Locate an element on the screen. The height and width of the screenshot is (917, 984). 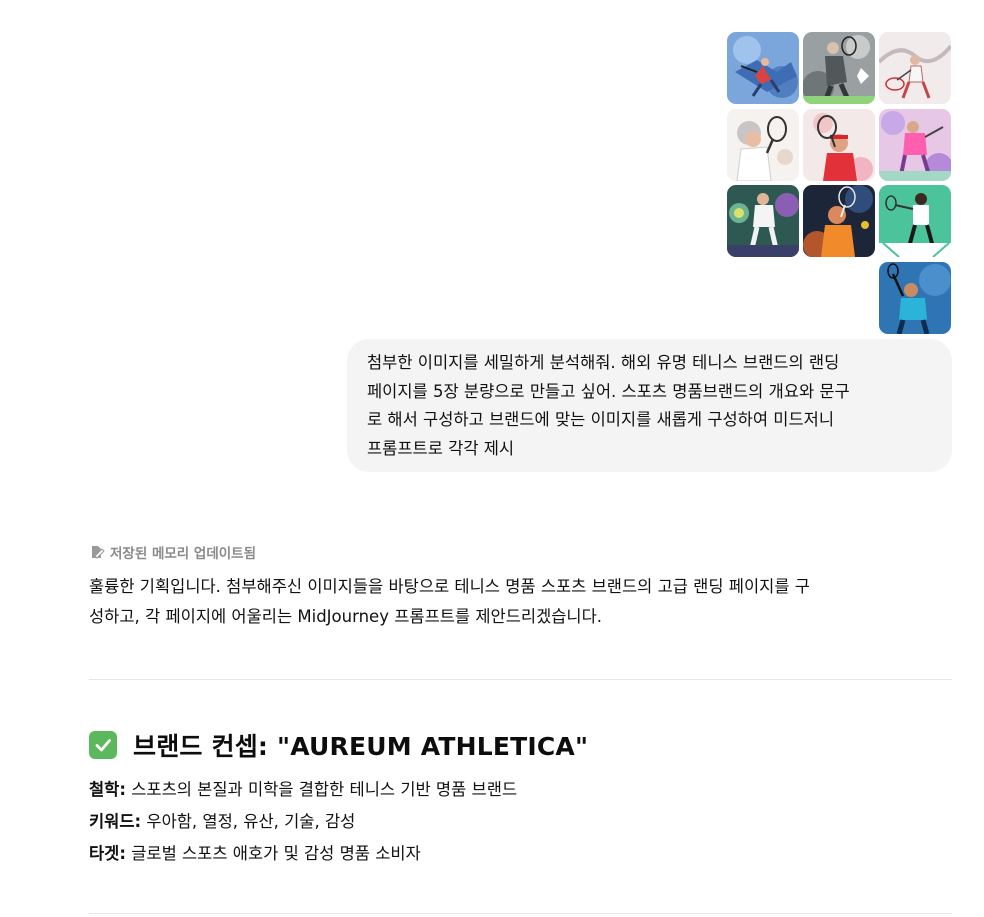
check-mark-icon is located at coordinates (103, 745).